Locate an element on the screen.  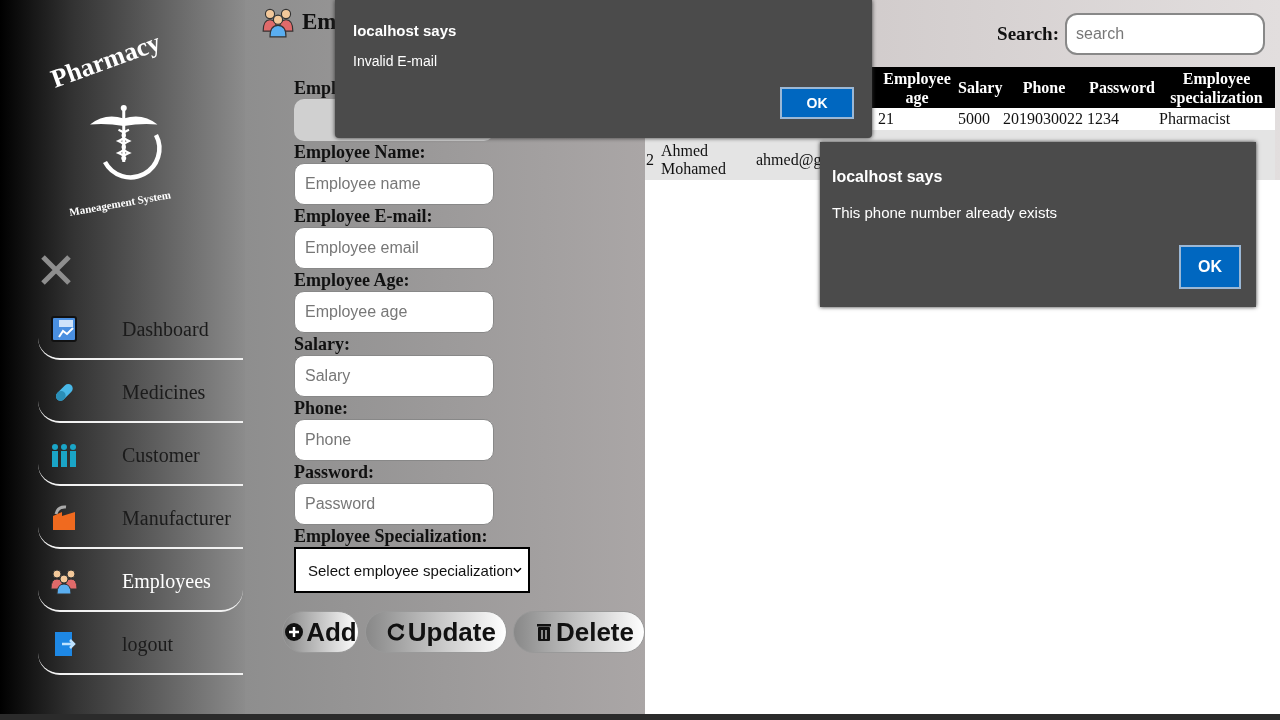
action-button: Delete is located at coordinates (578, 632).